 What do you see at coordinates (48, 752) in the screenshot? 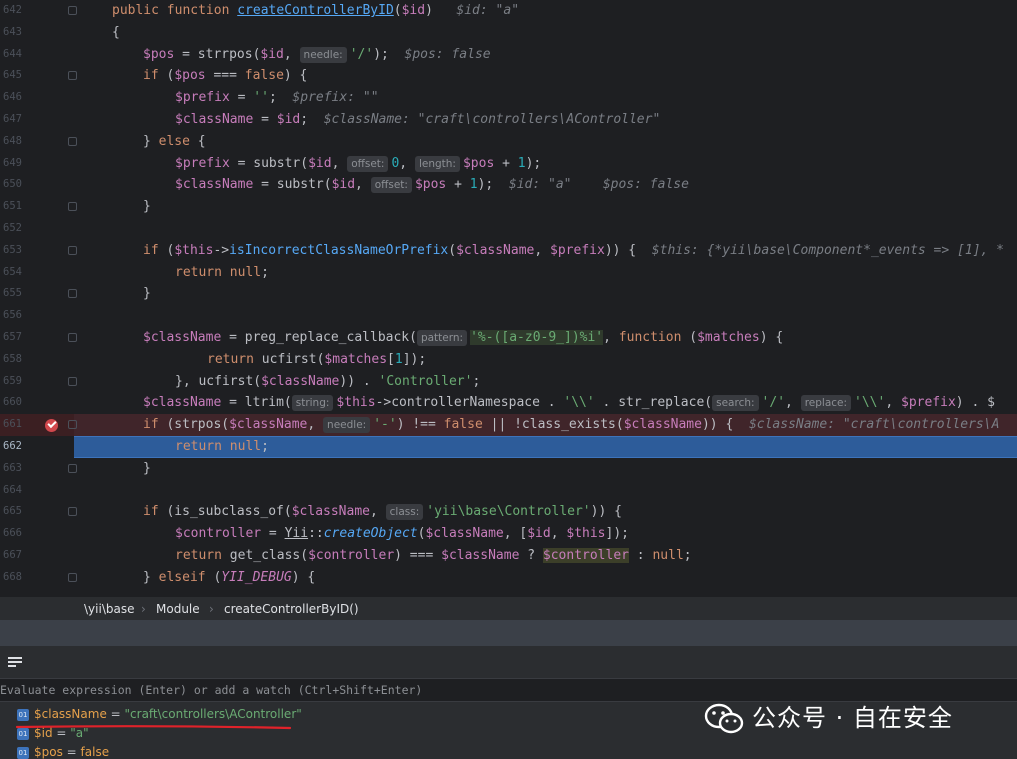
I see `variable-name: $pos` at bounding box center [48, 752].